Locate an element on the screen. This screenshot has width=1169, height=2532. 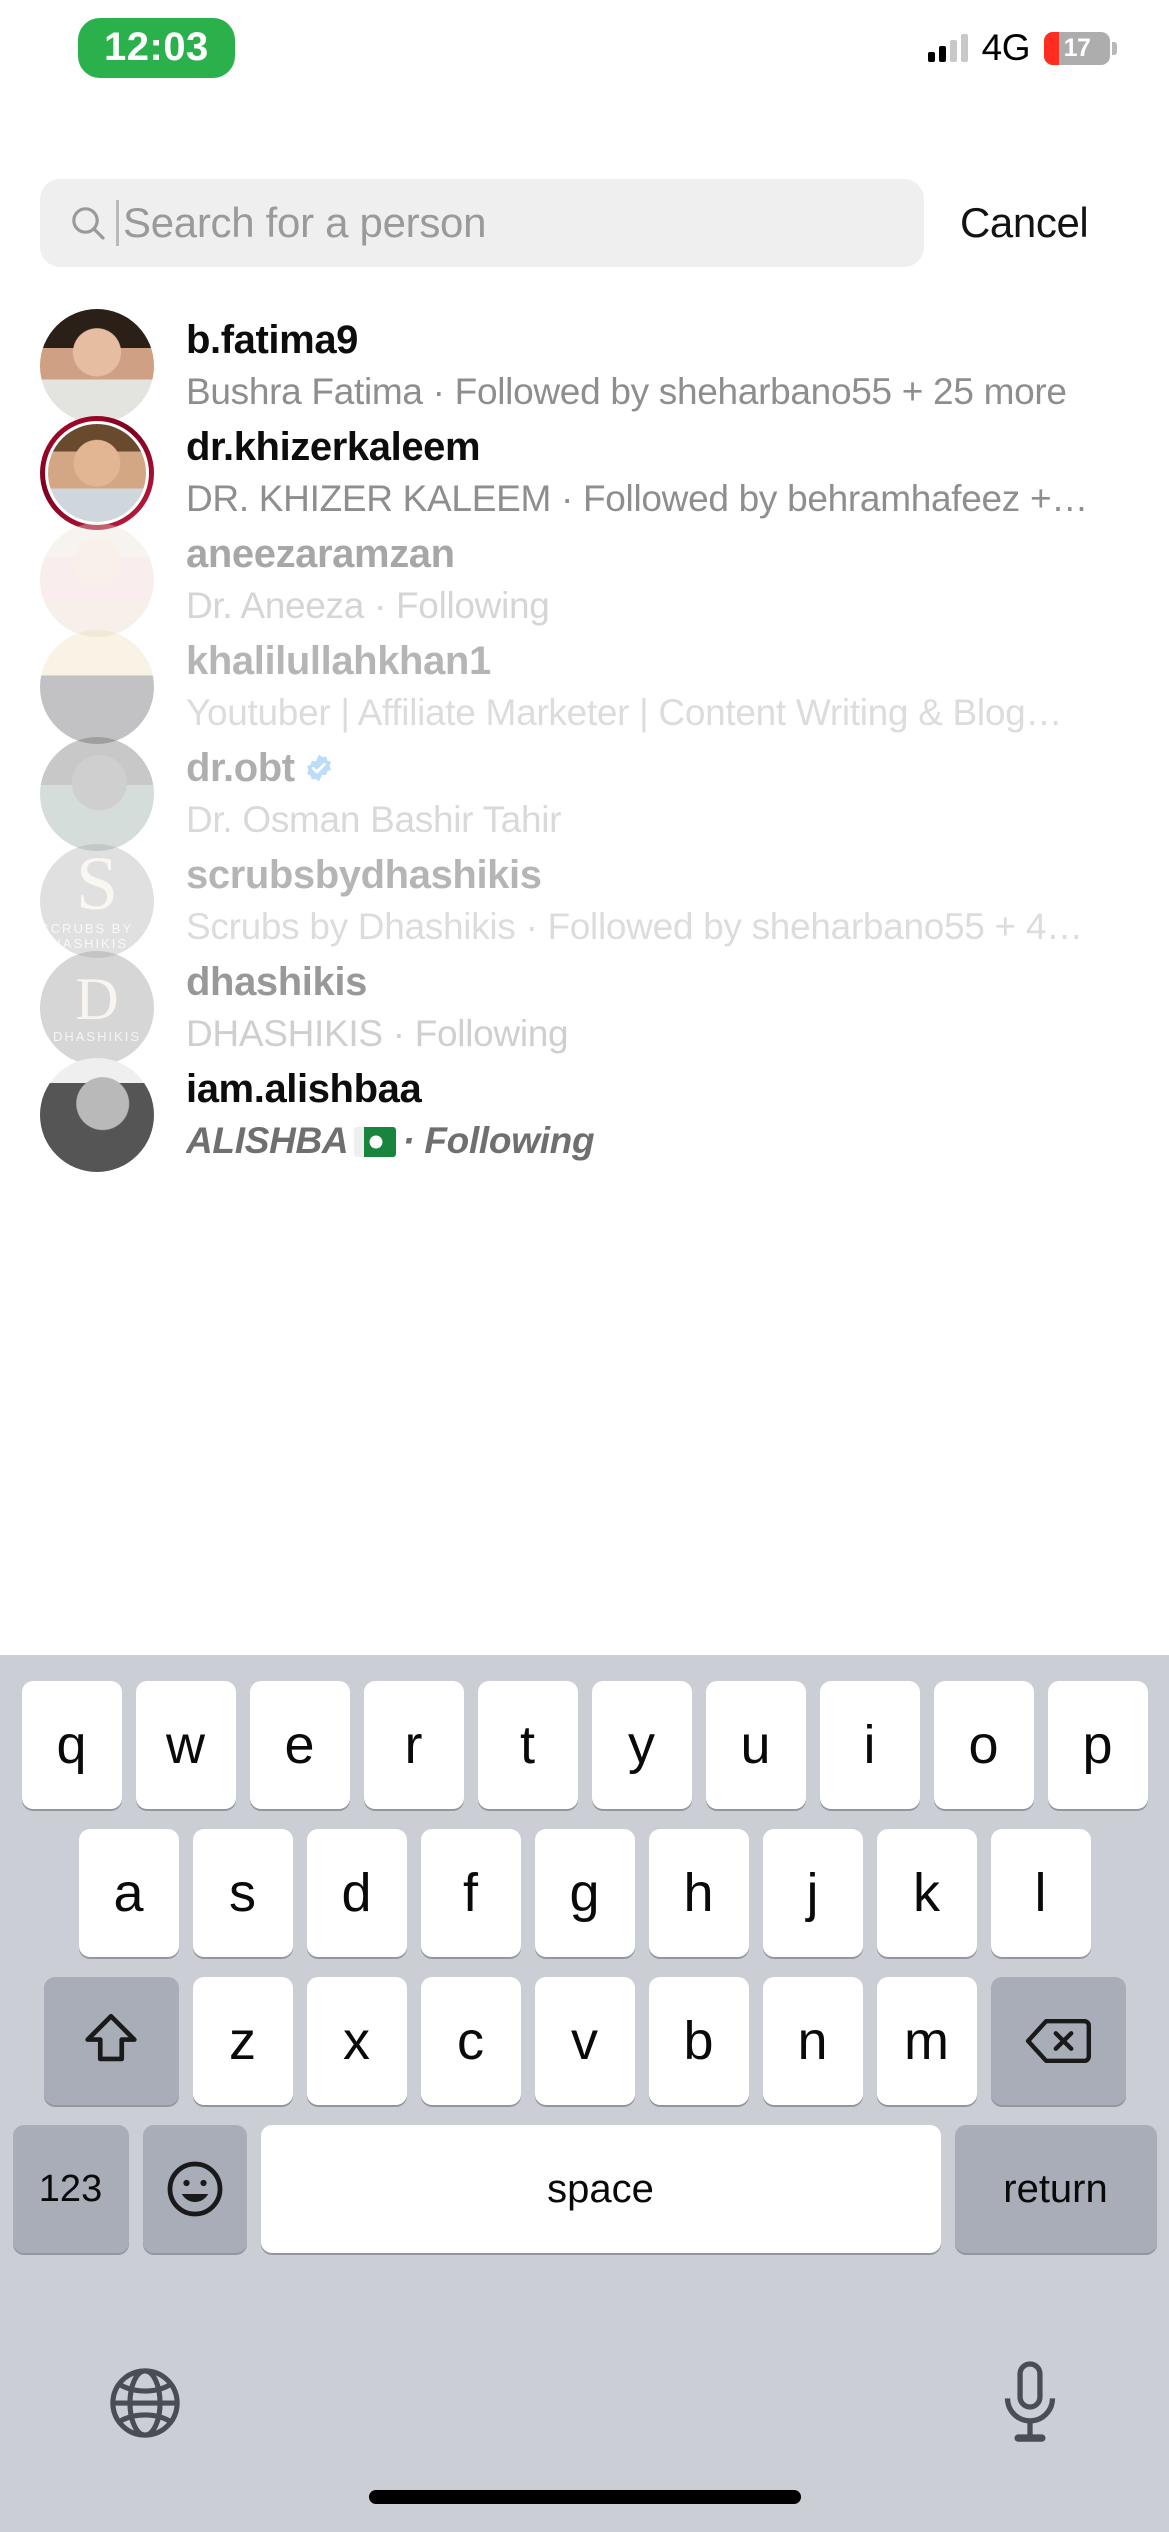
microphone-dictation-icon is located at coordinates (1030, 2403).